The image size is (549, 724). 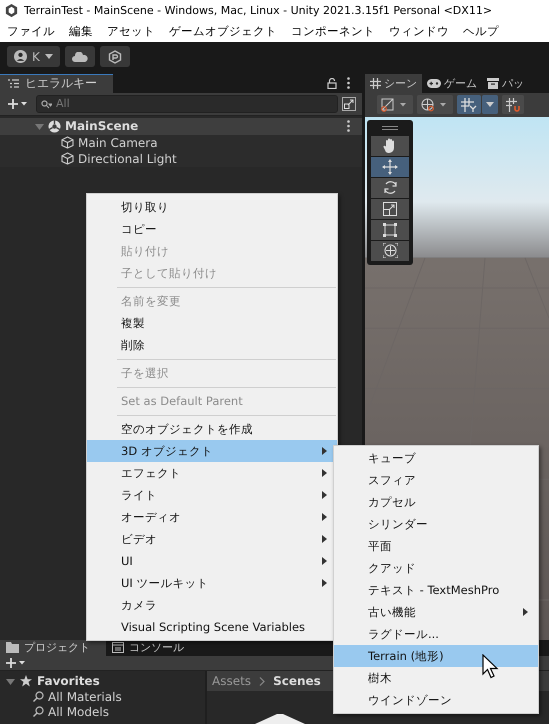 I want to click on list-icon, so click(x=13, y=83).